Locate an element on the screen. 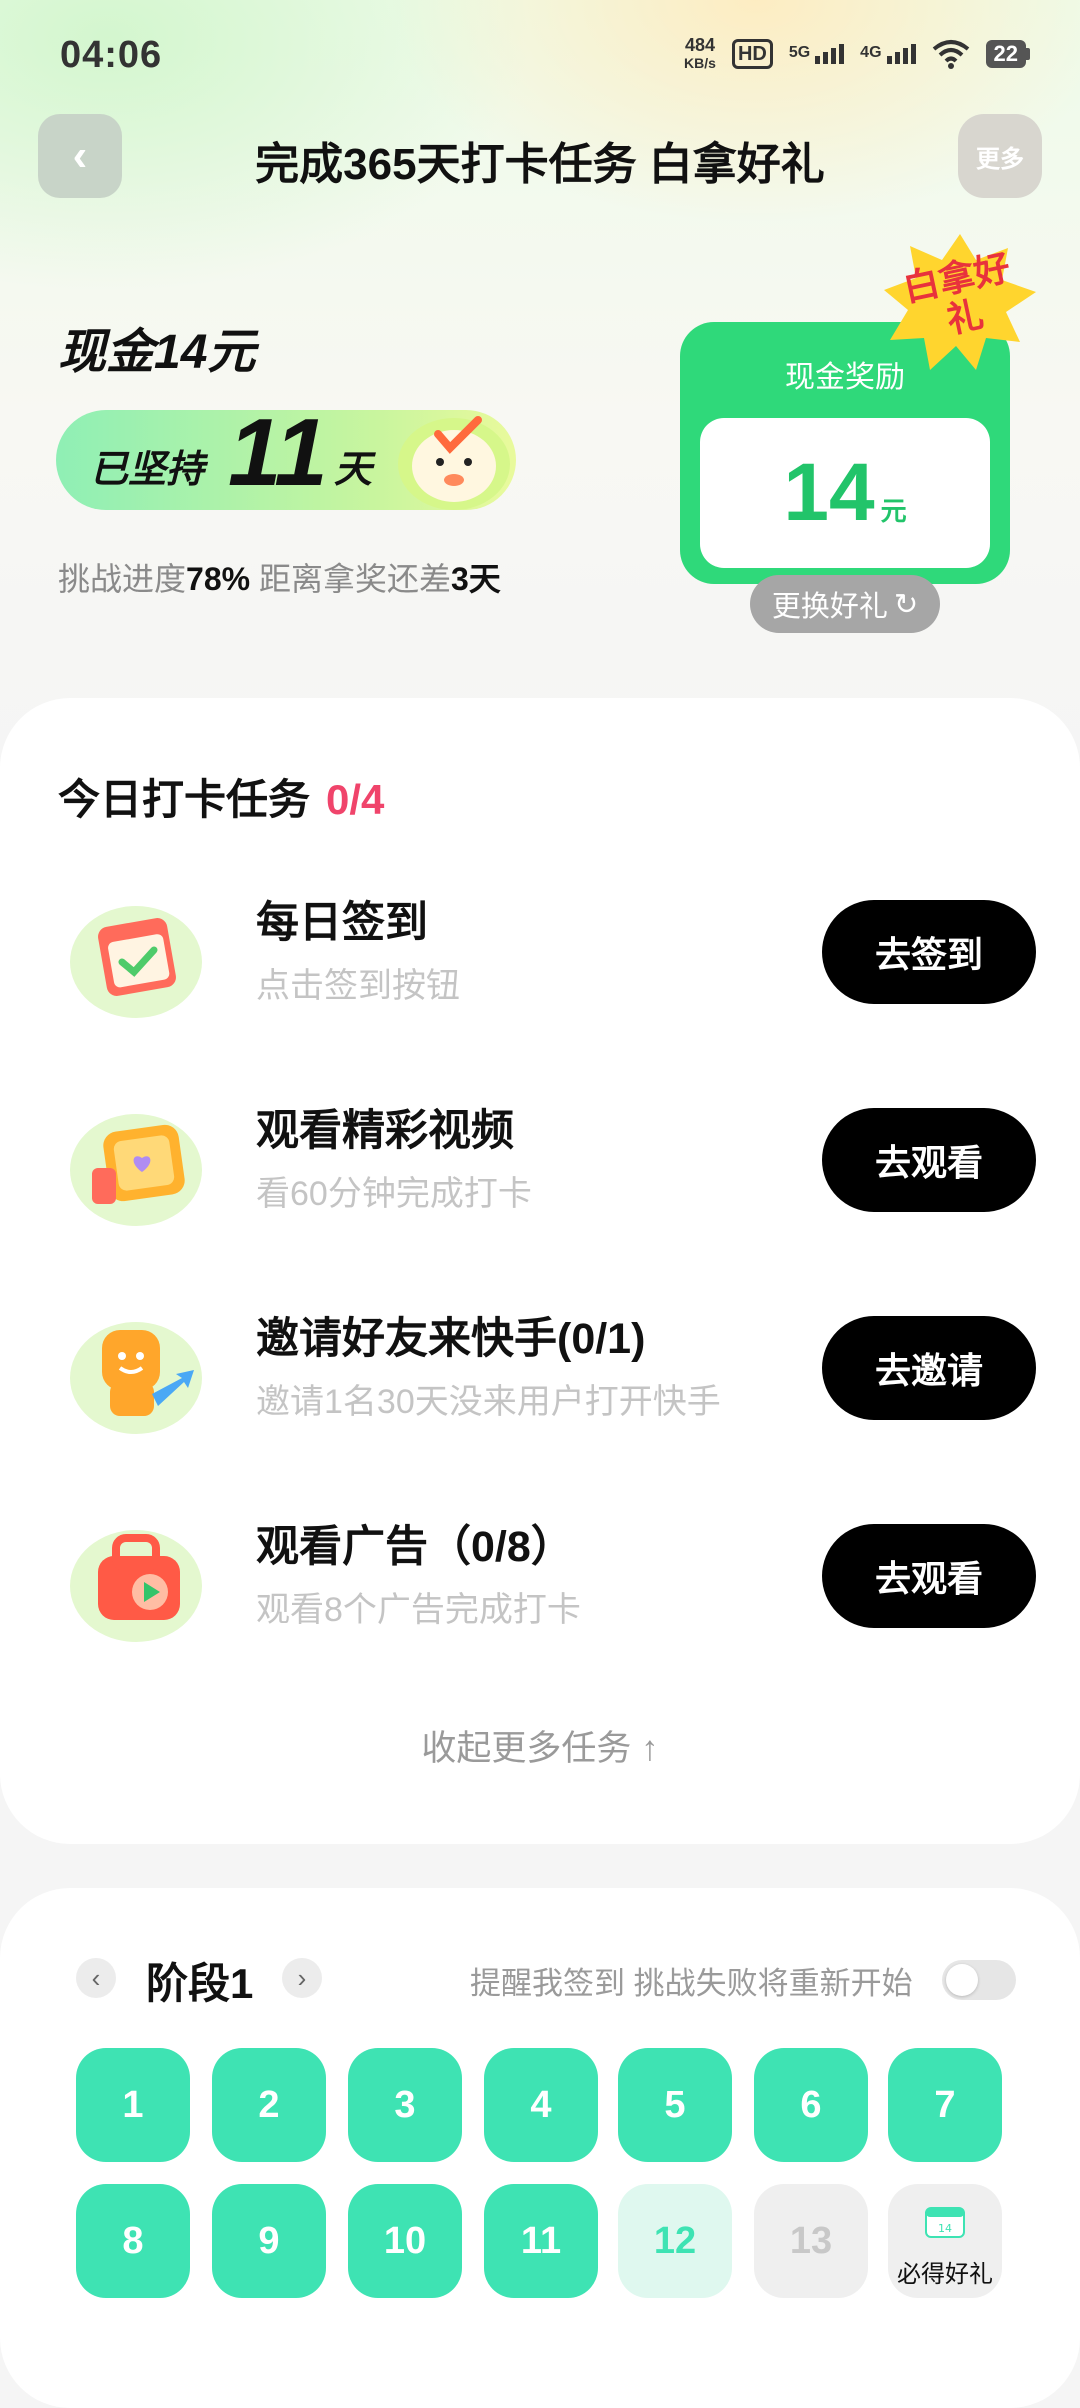 The height and width of the screenshot is (2408, 1080). stage-prev-button: ‹ is located at coordinates (96, 1978).